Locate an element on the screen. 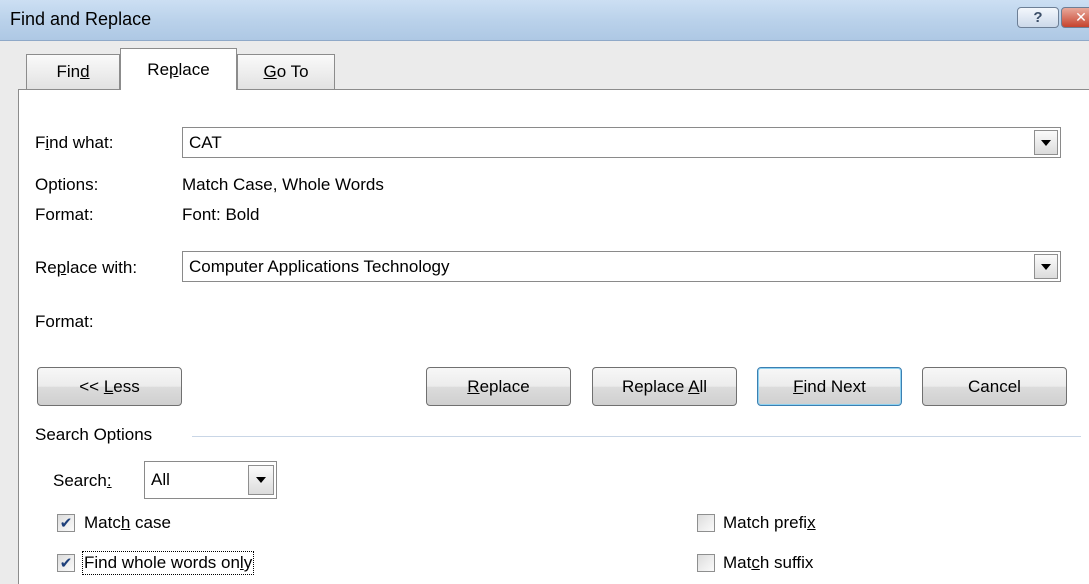 The image size is (1089, 584). find-what-dropdown-button is located at coordinates (1046, 142).